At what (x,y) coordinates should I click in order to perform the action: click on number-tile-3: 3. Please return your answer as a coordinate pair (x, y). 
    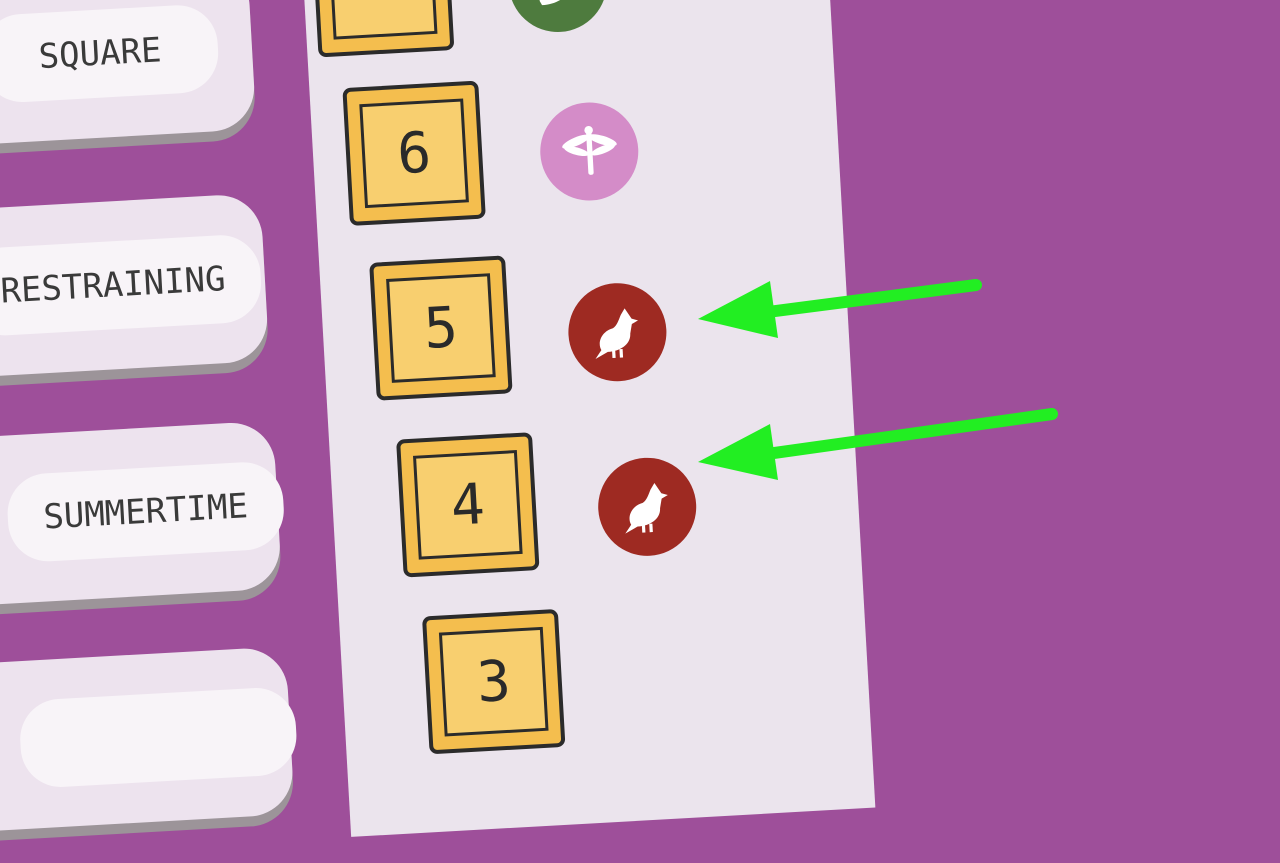
    Looking at the image, I should click on (493, 681).